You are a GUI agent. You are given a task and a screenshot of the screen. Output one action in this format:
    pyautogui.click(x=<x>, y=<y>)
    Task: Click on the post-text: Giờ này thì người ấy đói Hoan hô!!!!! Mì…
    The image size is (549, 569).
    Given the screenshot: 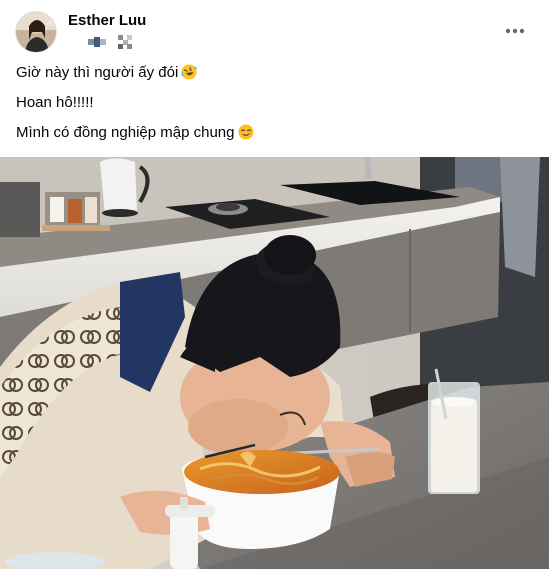 What is the action you would take?
    pyautogui.click(x=276, y=108)
    